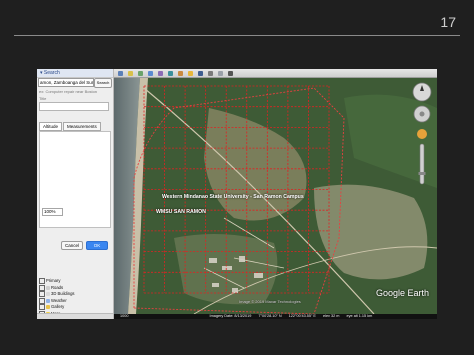  What do you see at coordinates (275, 73) in the screenshot?
I see `toolbar` at bounding box center [275, 73].